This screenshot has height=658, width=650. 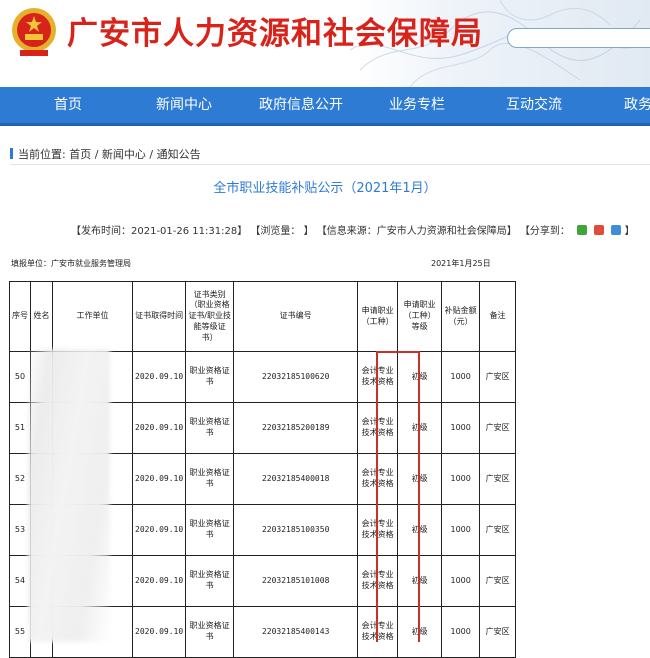 I want to click on fill-unit: 填报单位：广安市就业服务管理局, so click(x=71, y=263).